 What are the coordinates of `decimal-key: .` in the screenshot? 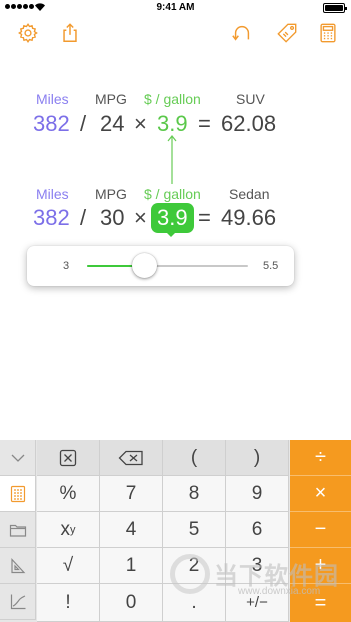 It's located at (194, 603).